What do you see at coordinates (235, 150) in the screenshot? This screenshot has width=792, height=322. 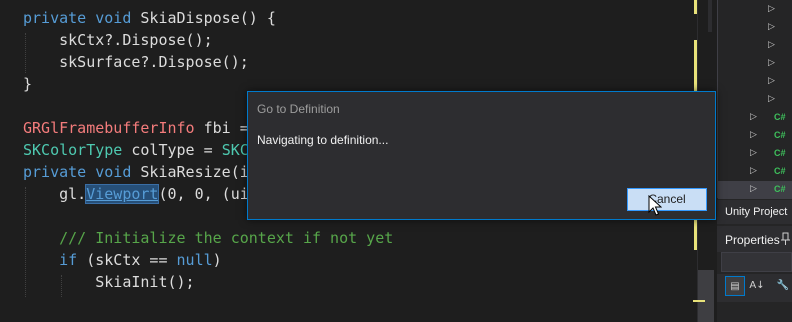 I see `code-token: SKC` at bounding box center [235, 150].